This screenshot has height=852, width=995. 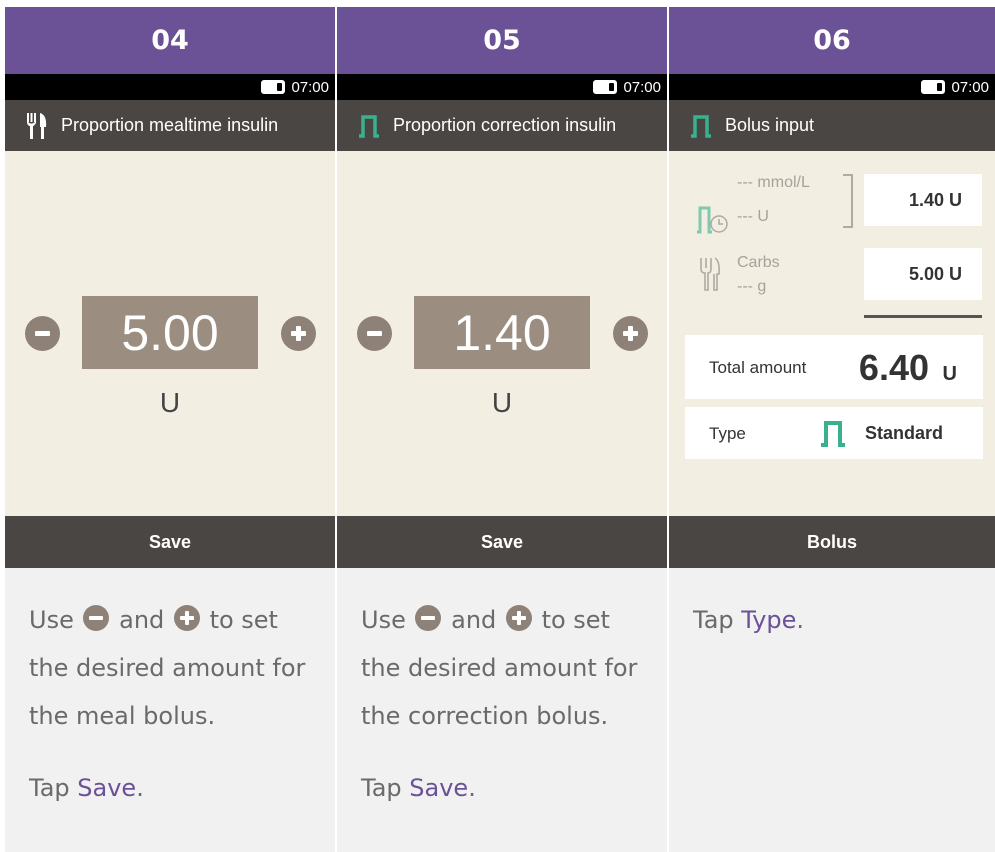 I want to click on correction-value: 1.40 U, so click(x=923, y=200).